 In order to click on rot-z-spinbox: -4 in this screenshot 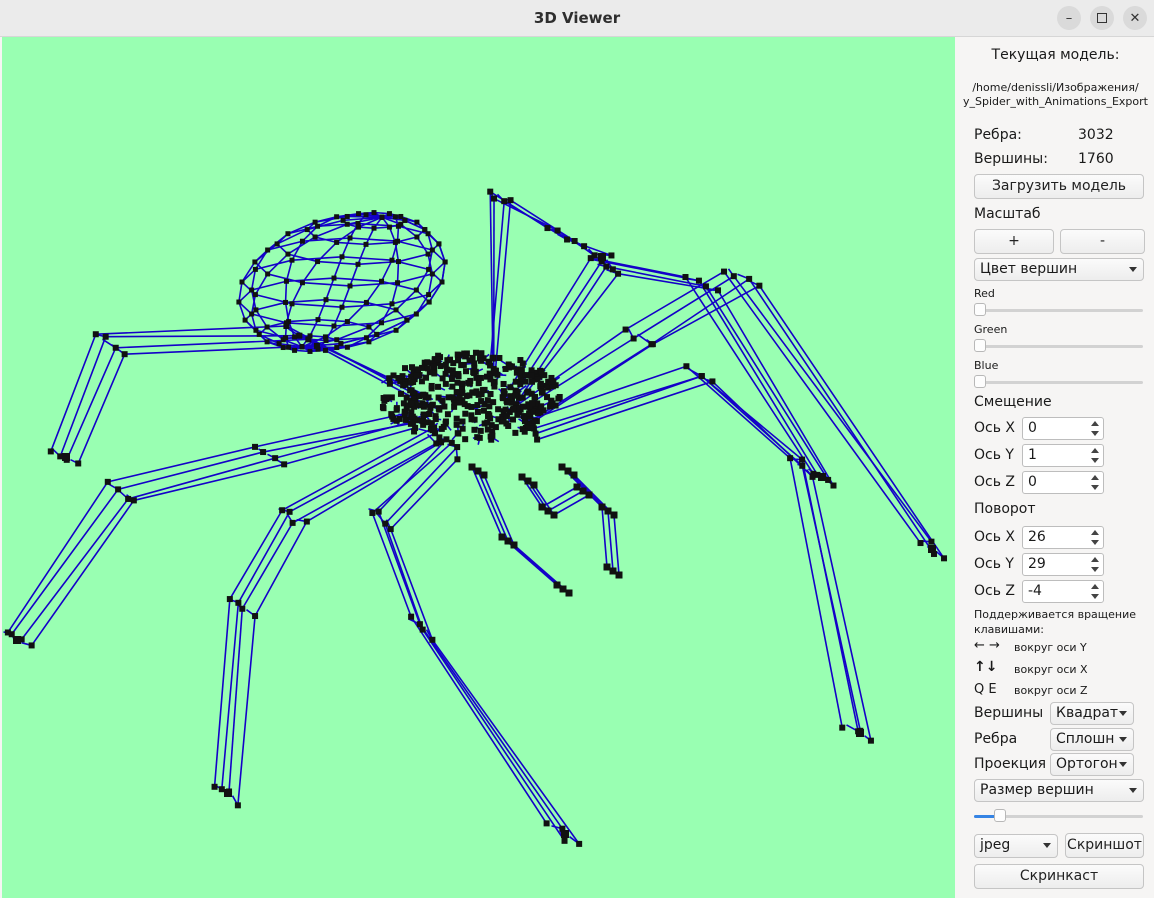, I will do `click(1063, 591)`.